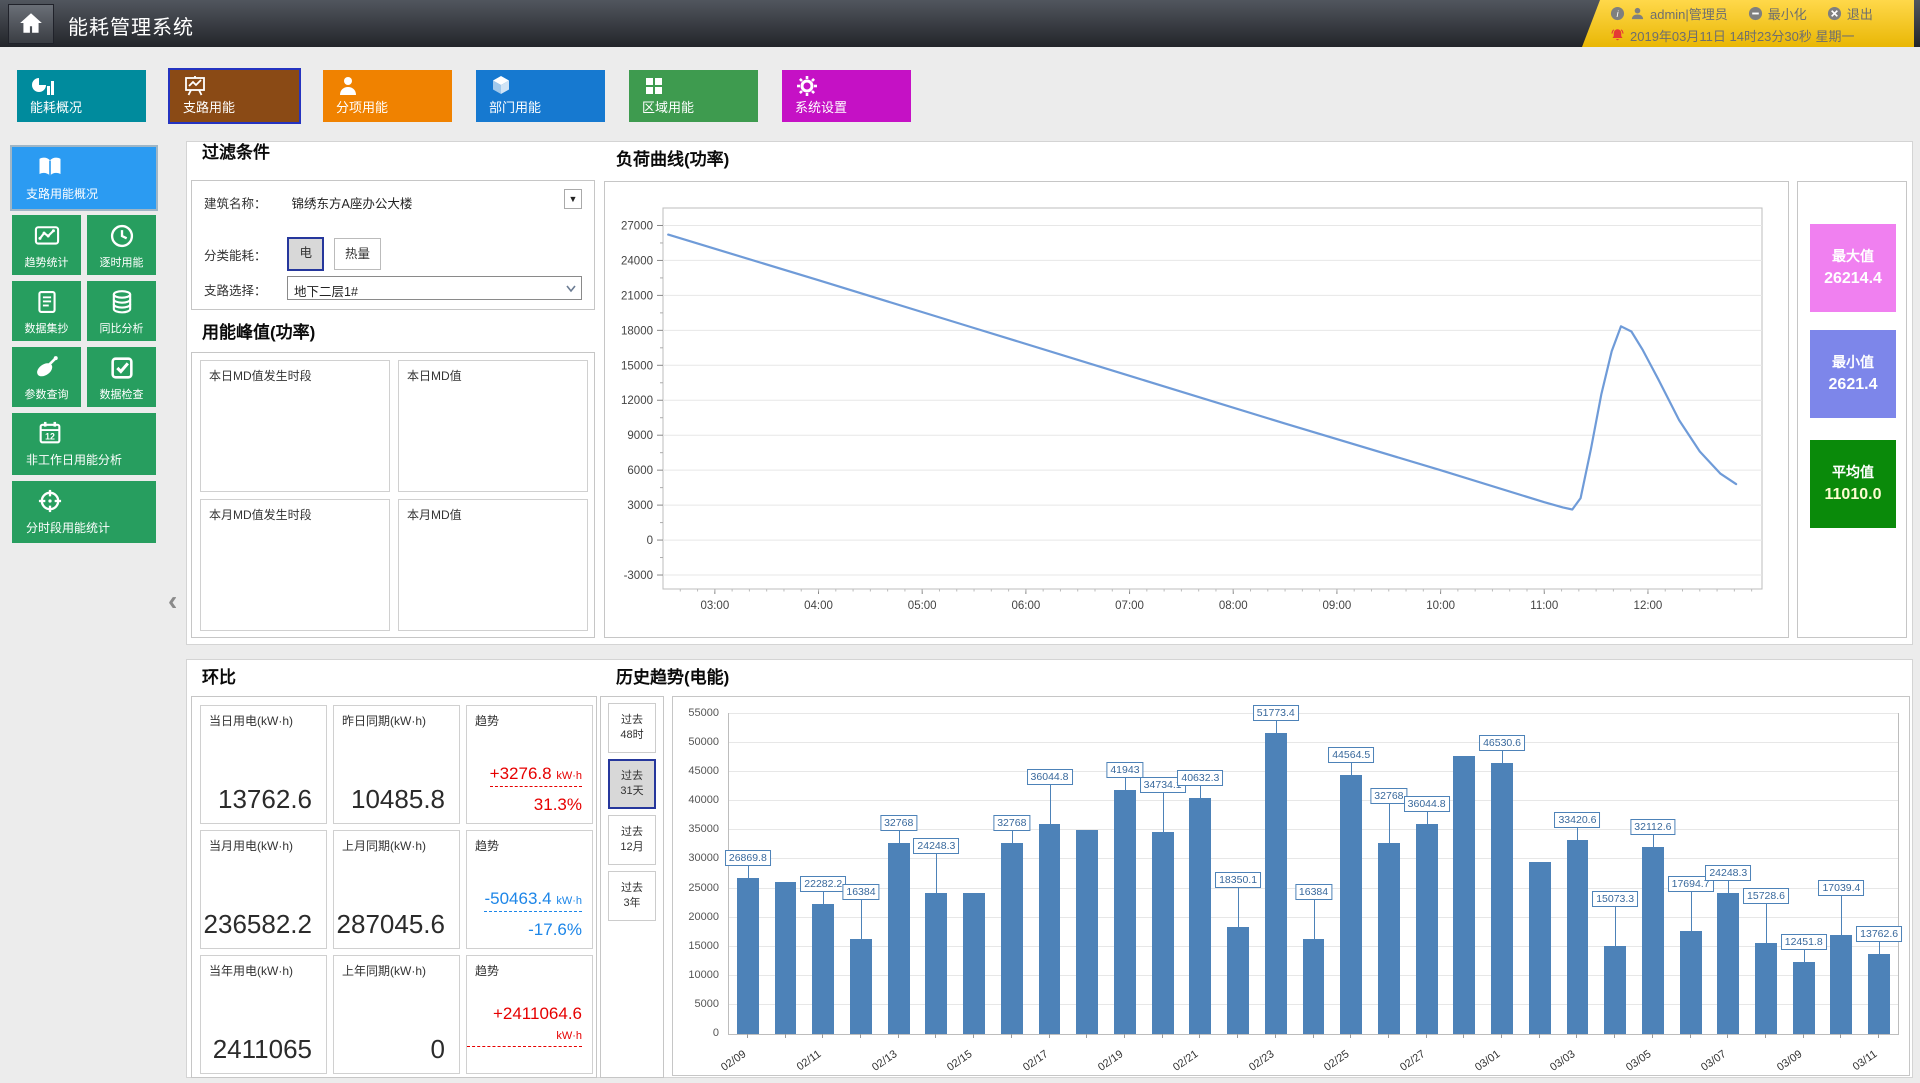  I want to click on peak-cell-label: 本日MD值, so click(434, 376).